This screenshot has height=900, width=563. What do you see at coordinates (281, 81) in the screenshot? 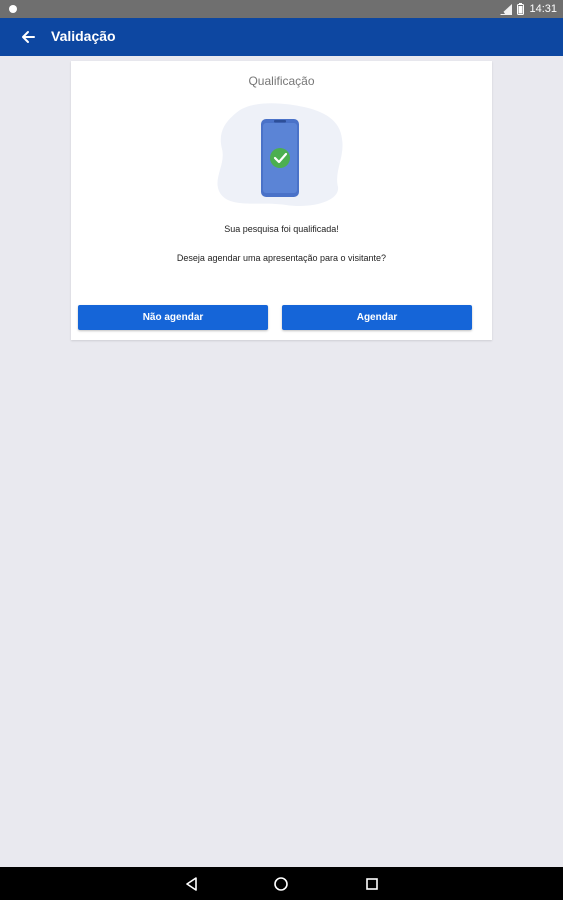
I see `card-title: Qualificação` at bounding box center [281, 81].